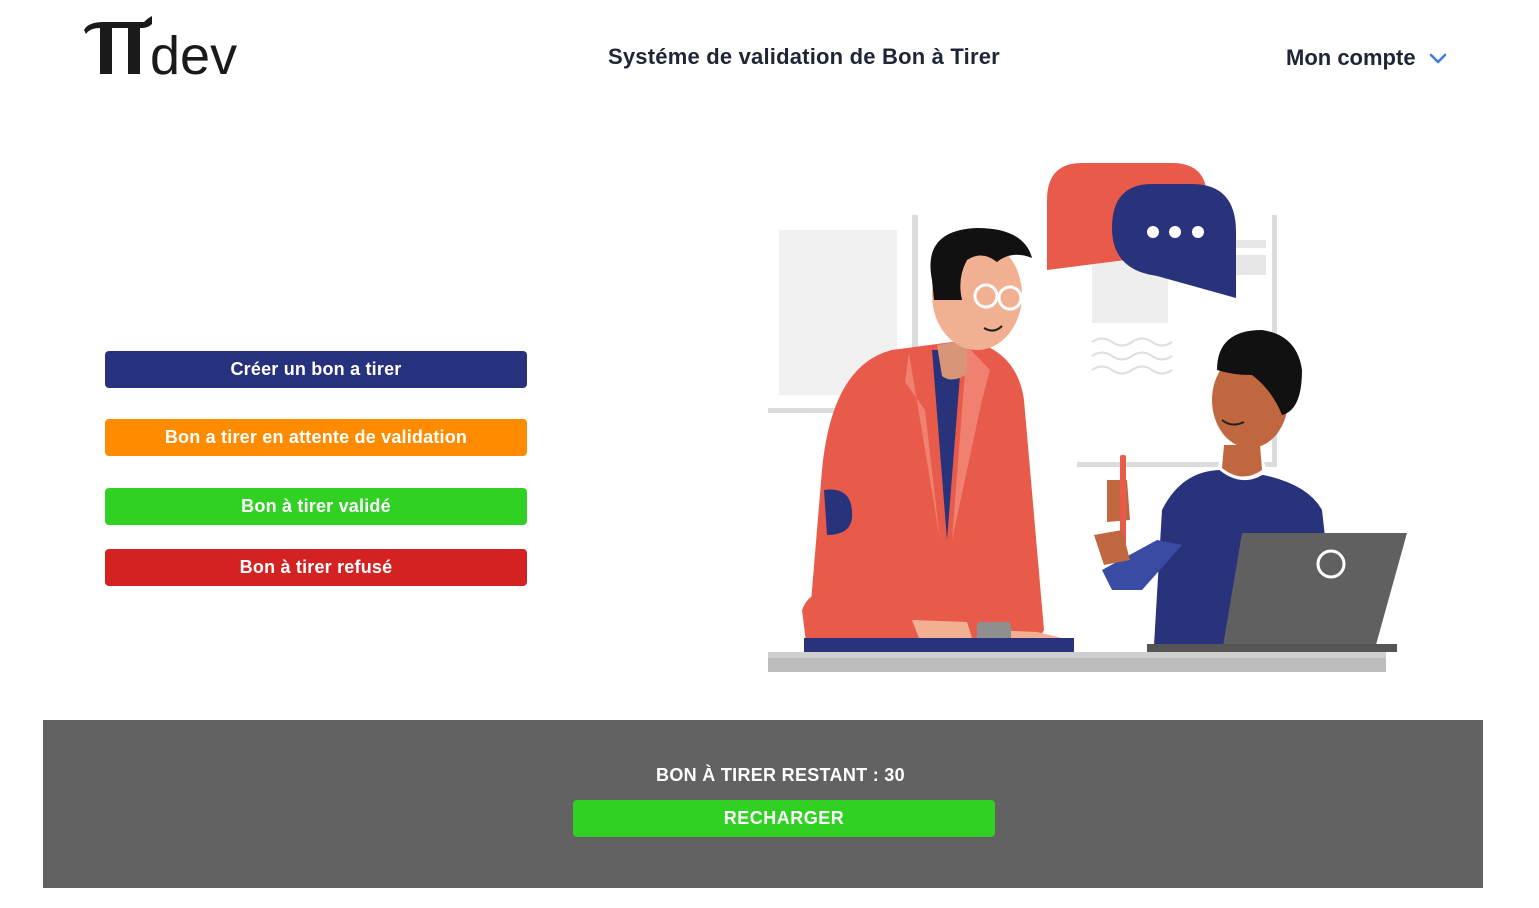  I want to click on create-bat-button: Créer un bon a tirer, so click(316, 369).